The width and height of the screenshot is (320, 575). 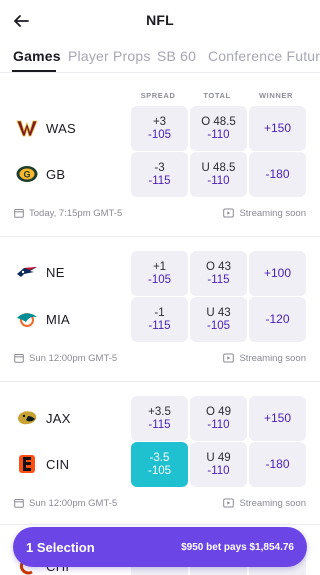 I want to click on spread-button: +3 -105, so click(x=159, y=128).